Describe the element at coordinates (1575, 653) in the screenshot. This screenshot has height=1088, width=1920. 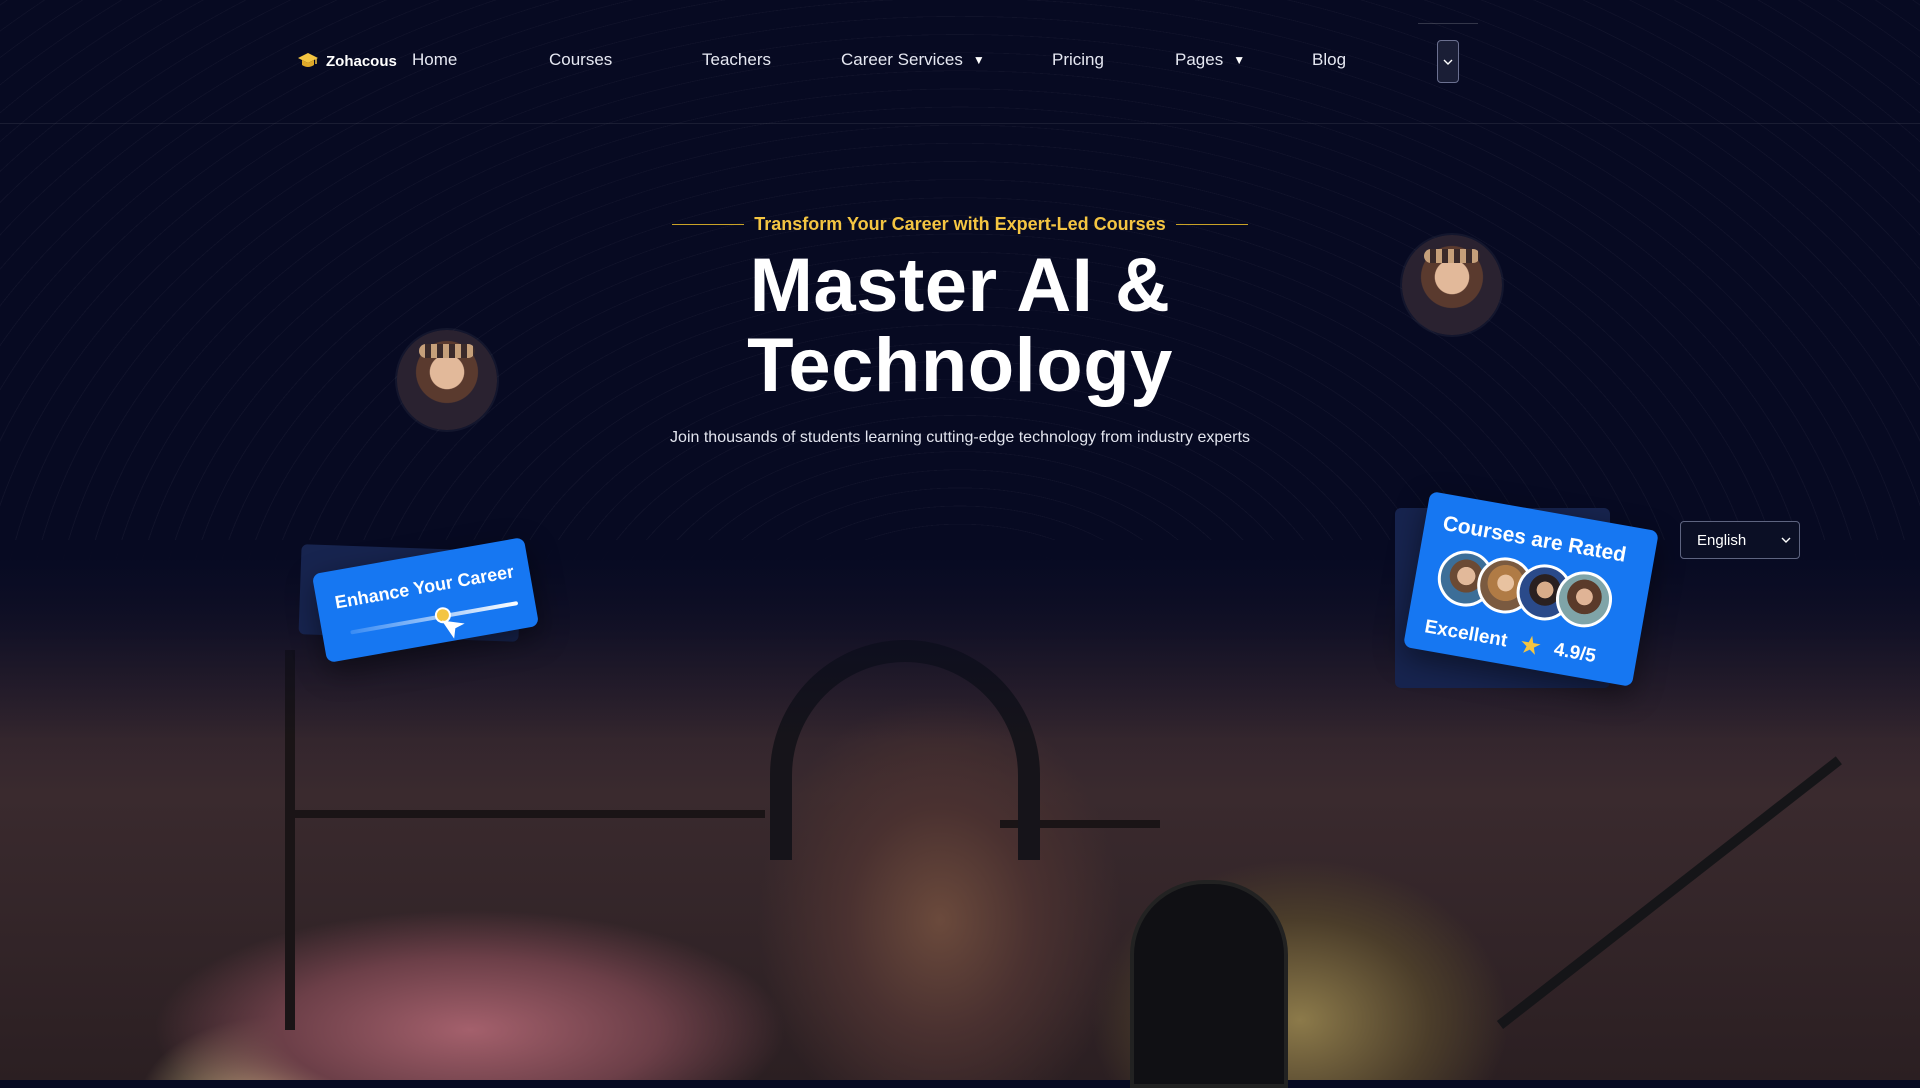
I see `rating-value: 4.9/5` at that location.